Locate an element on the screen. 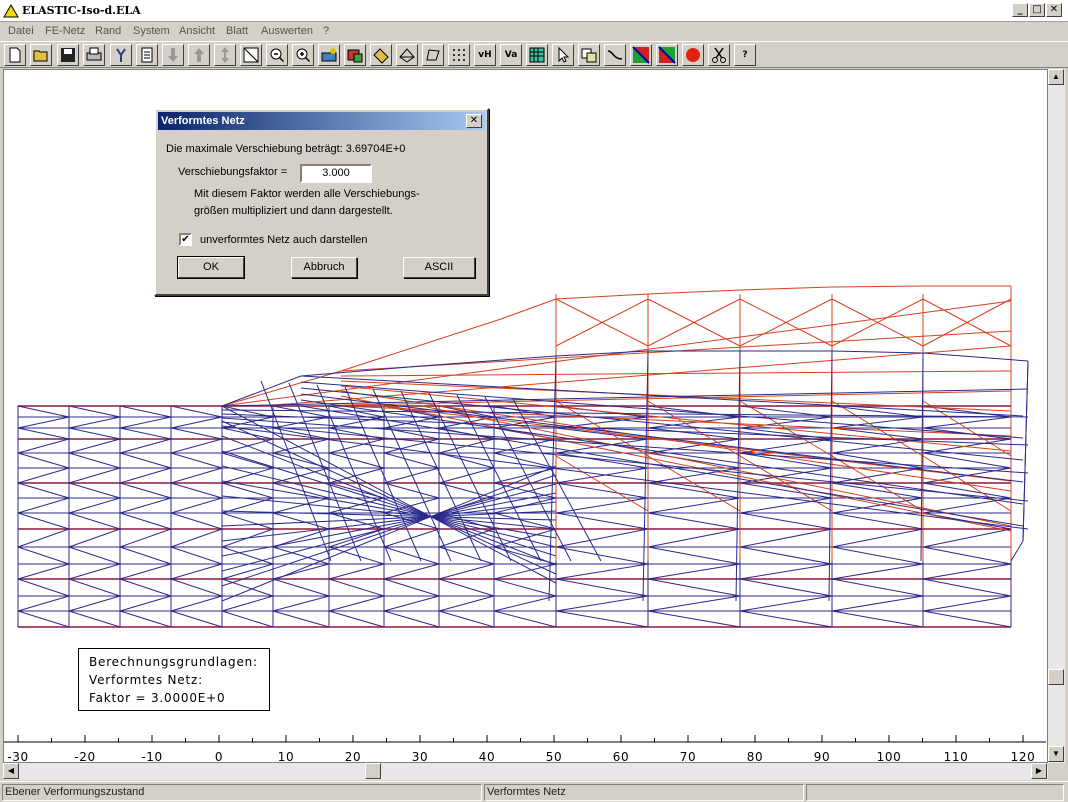 This screenshot has height=802, width=1068. node-icon is located at coordinates (355, 55).